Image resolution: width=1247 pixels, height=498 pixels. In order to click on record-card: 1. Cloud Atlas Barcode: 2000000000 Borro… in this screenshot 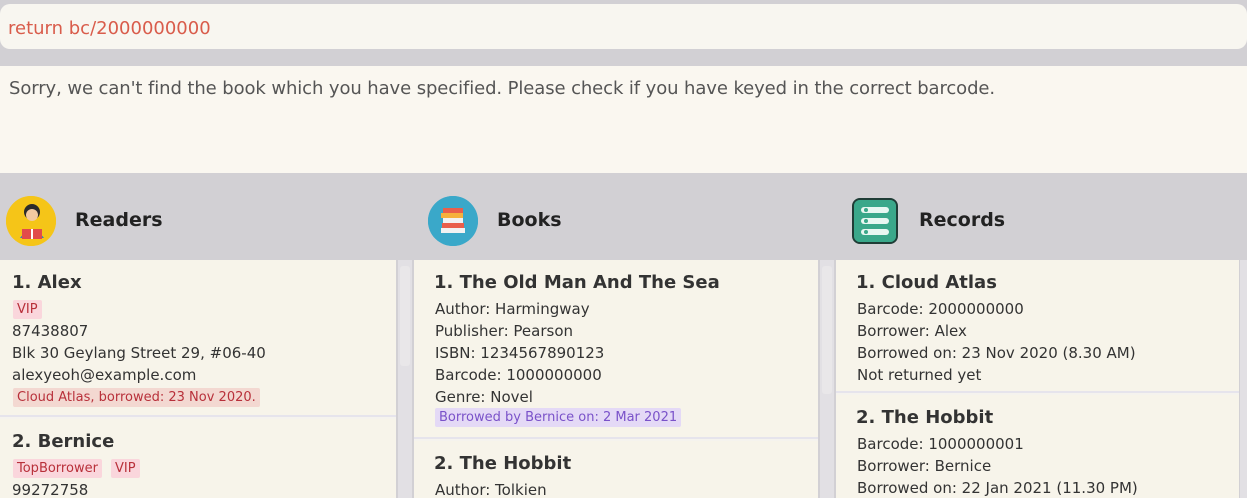, I will do `click(1037, 326)`.